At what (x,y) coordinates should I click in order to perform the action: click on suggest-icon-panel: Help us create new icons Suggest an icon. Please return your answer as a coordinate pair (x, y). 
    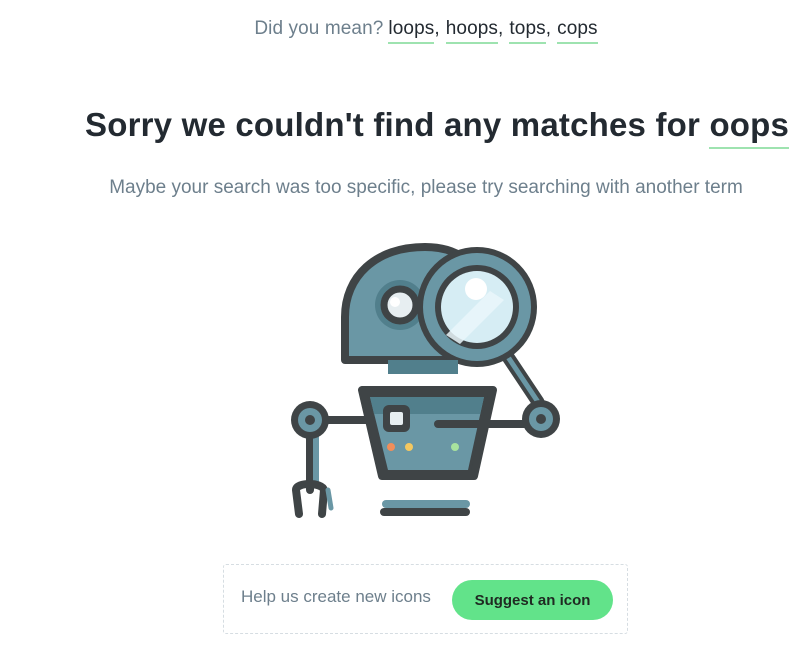
    Looking at the image, I should click on (425, 599).